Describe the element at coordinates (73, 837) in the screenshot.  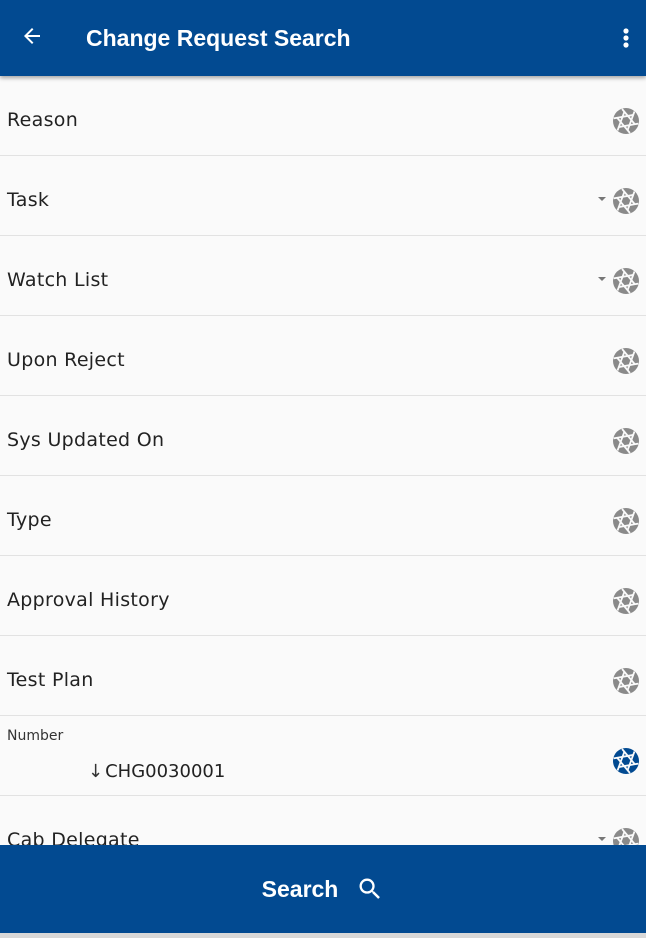
I see `field-label: Cab Delegate` at that location.